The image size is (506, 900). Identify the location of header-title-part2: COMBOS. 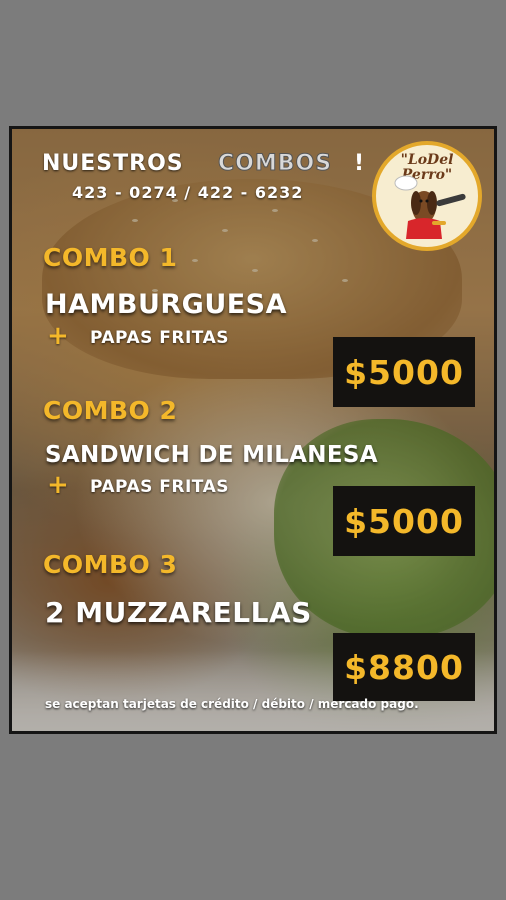
(275, 164).